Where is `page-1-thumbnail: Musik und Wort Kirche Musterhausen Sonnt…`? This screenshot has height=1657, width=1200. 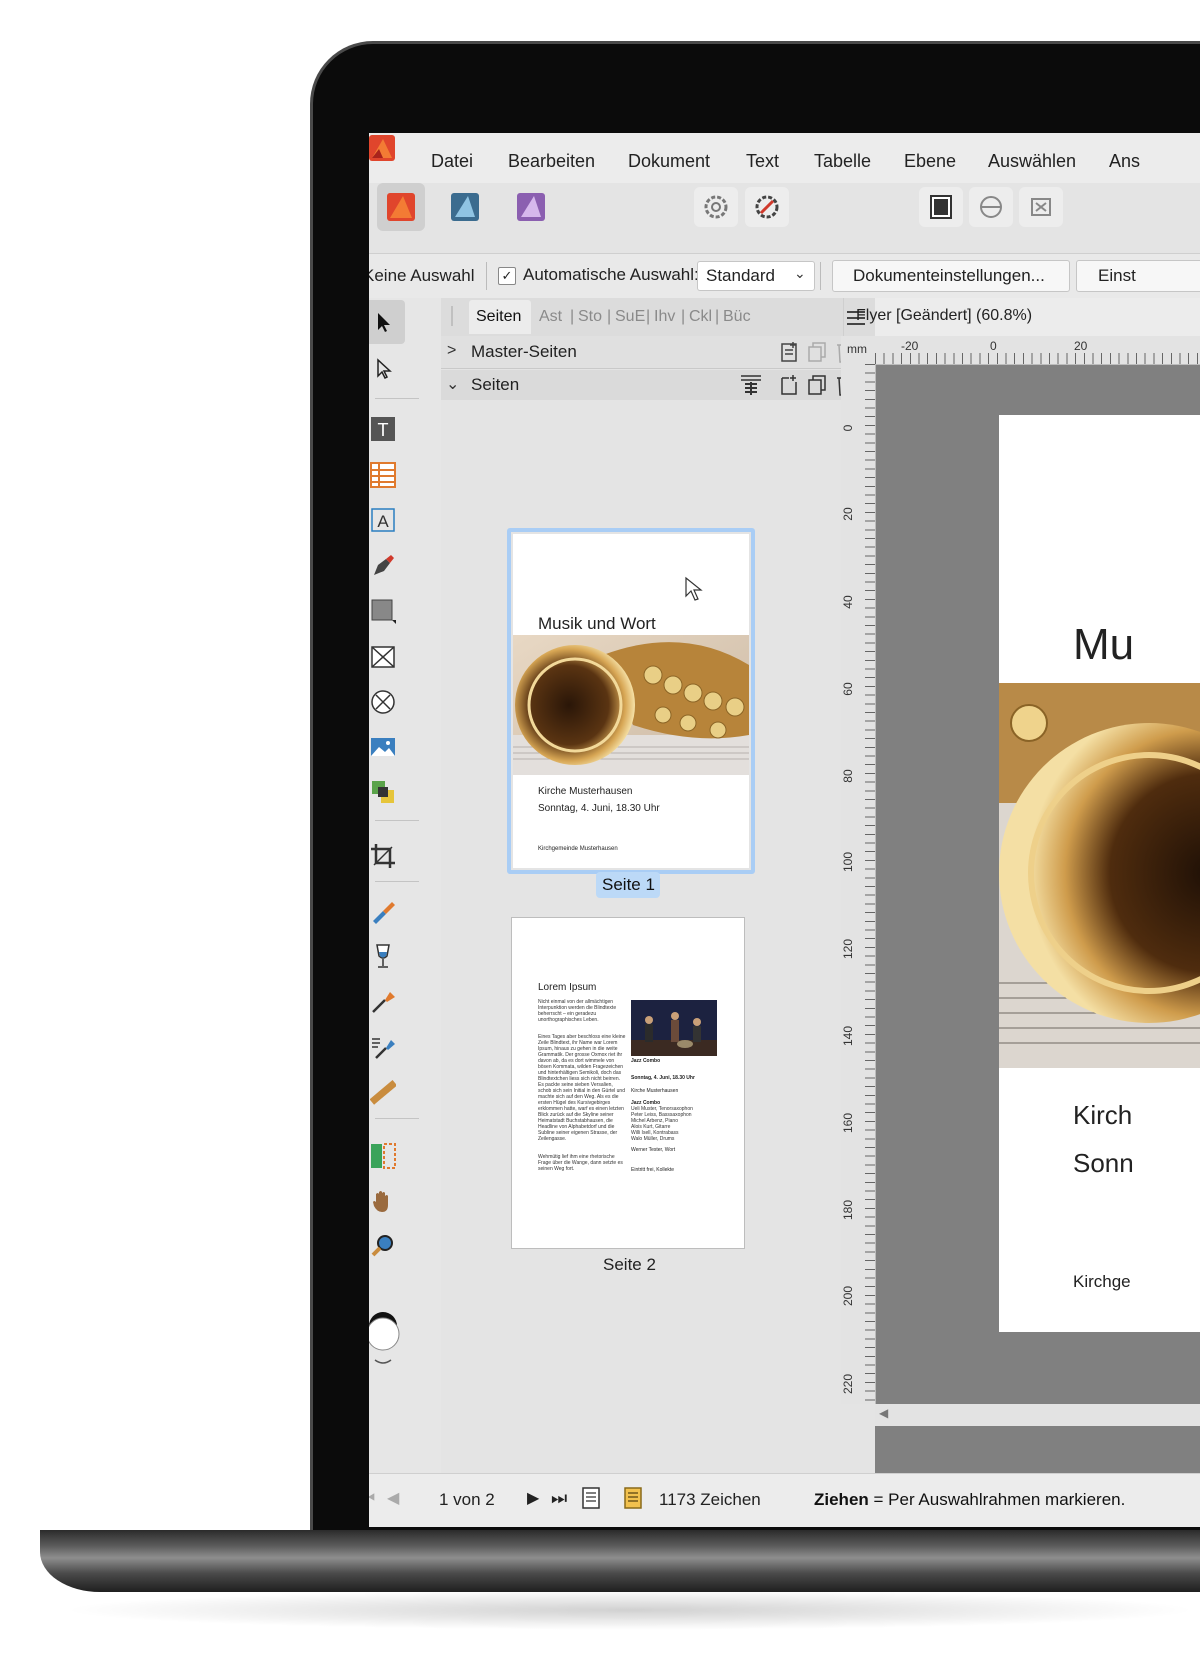
page-1-thumbnail: Musik und Wort Kirche Musterhausen Sonnt… is located at coordinates (631, 701).